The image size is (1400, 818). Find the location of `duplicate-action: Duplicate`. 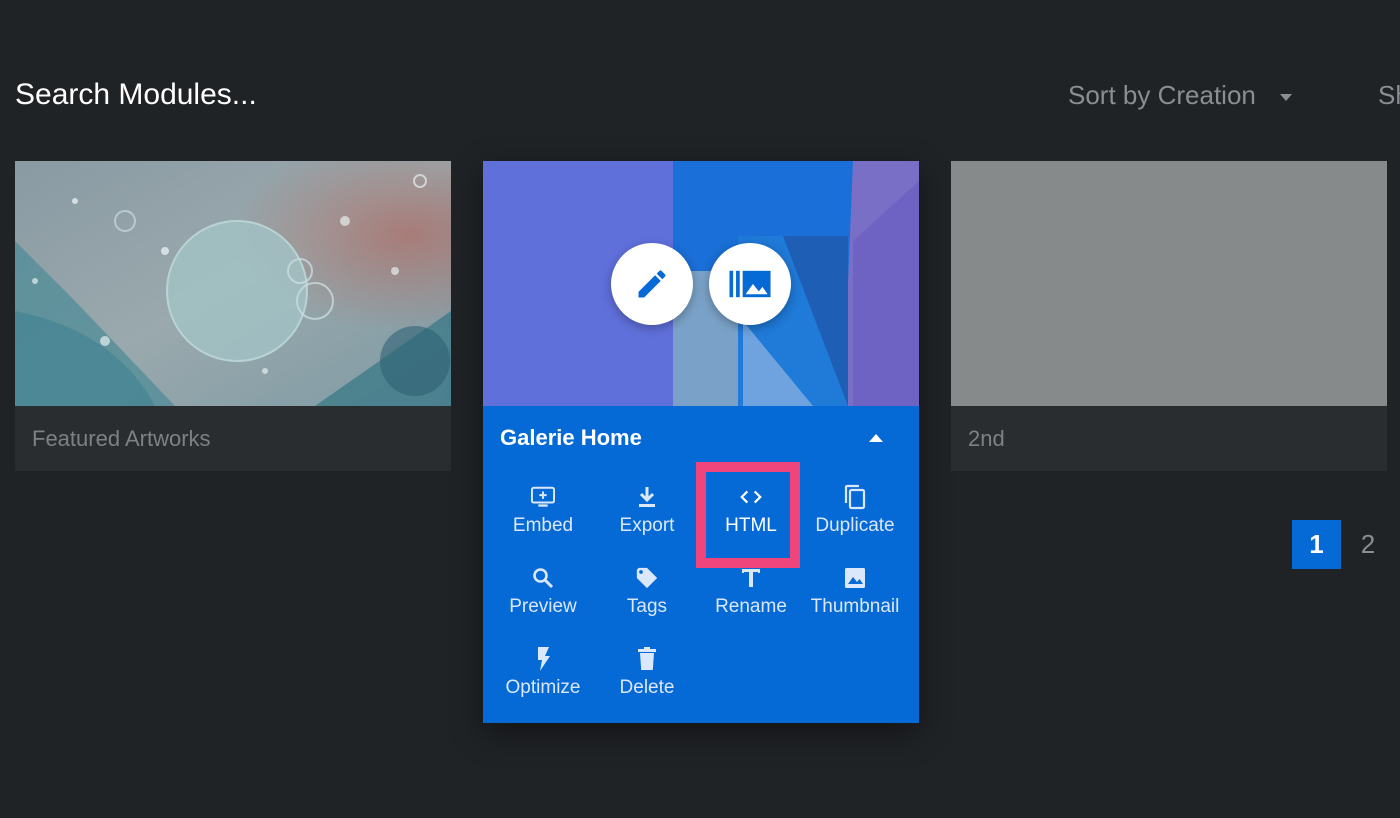

duplicate-action: Duplicate is located at coordinates (855, 510).